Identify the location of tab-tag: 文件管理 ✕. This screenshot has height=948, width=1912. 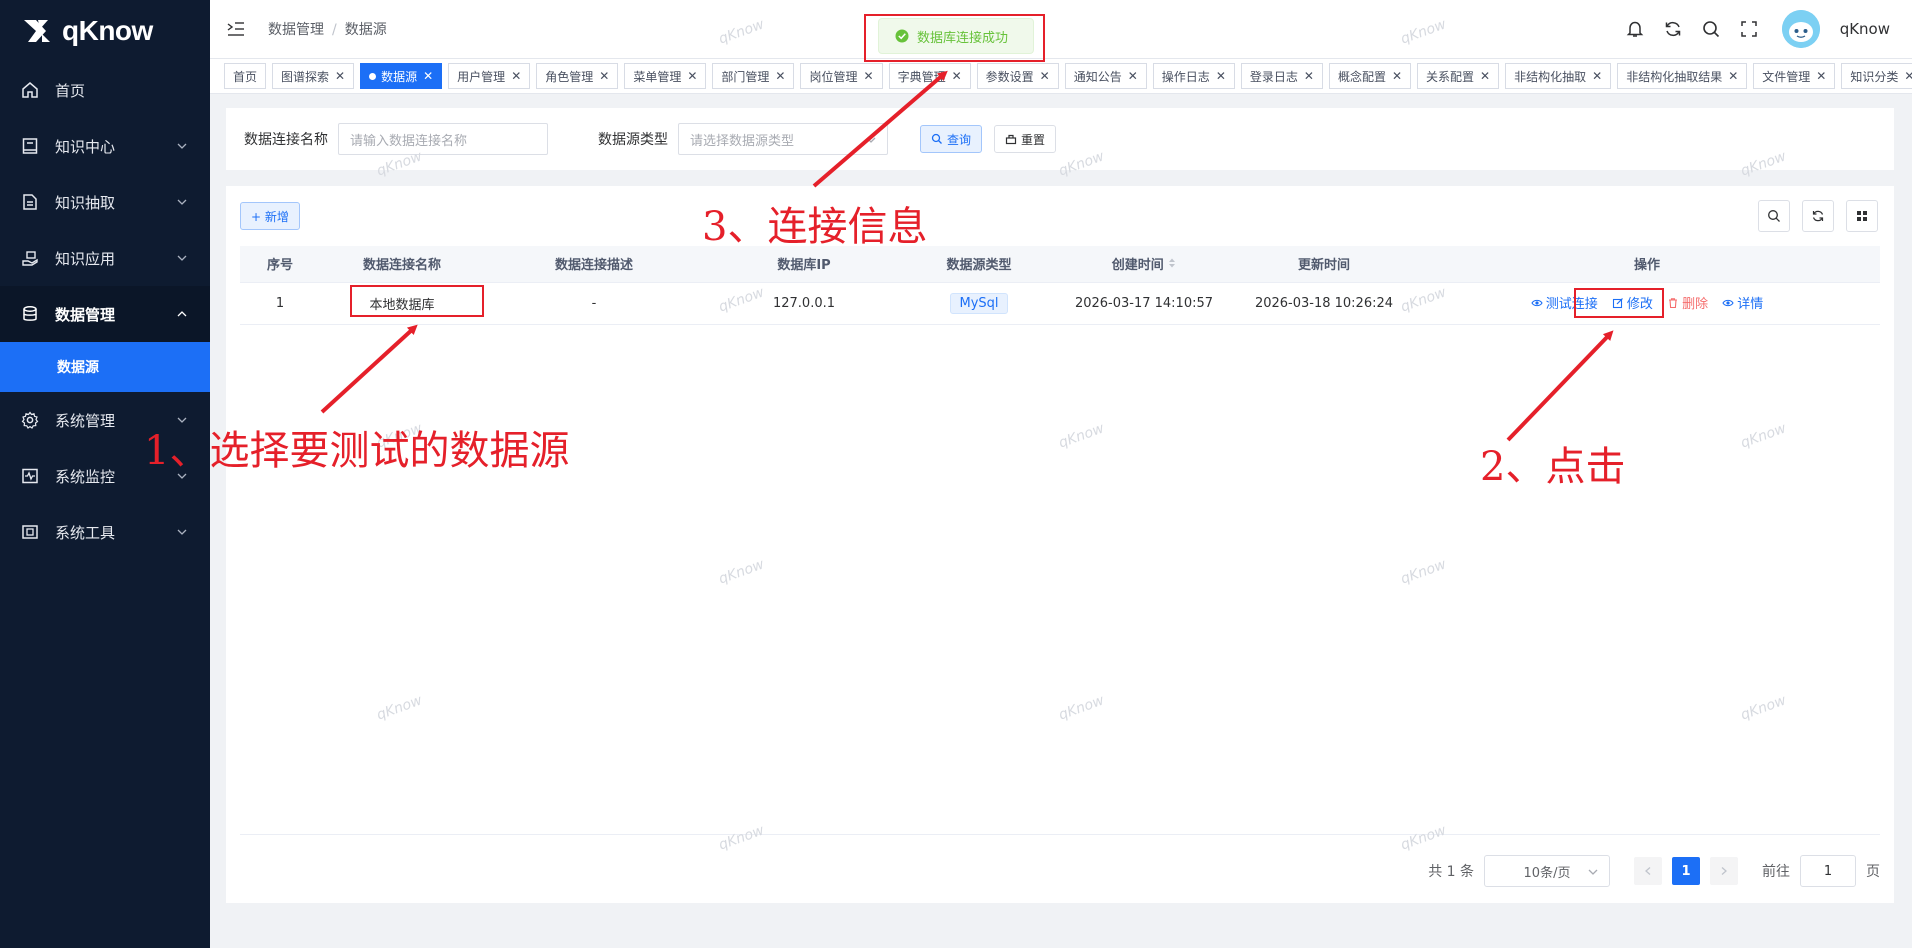
(1794, 76).